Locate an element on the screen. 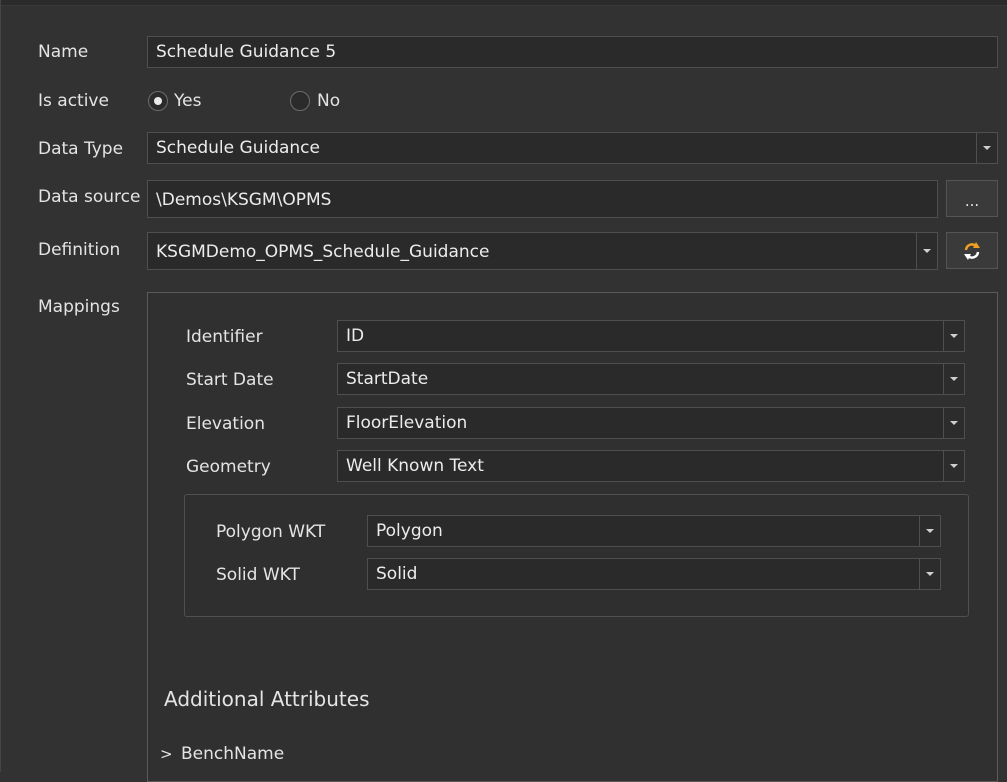 This screenshot has width=1007, height=782. elevation-select: FloorElevation is located at coordinates (651, 423).